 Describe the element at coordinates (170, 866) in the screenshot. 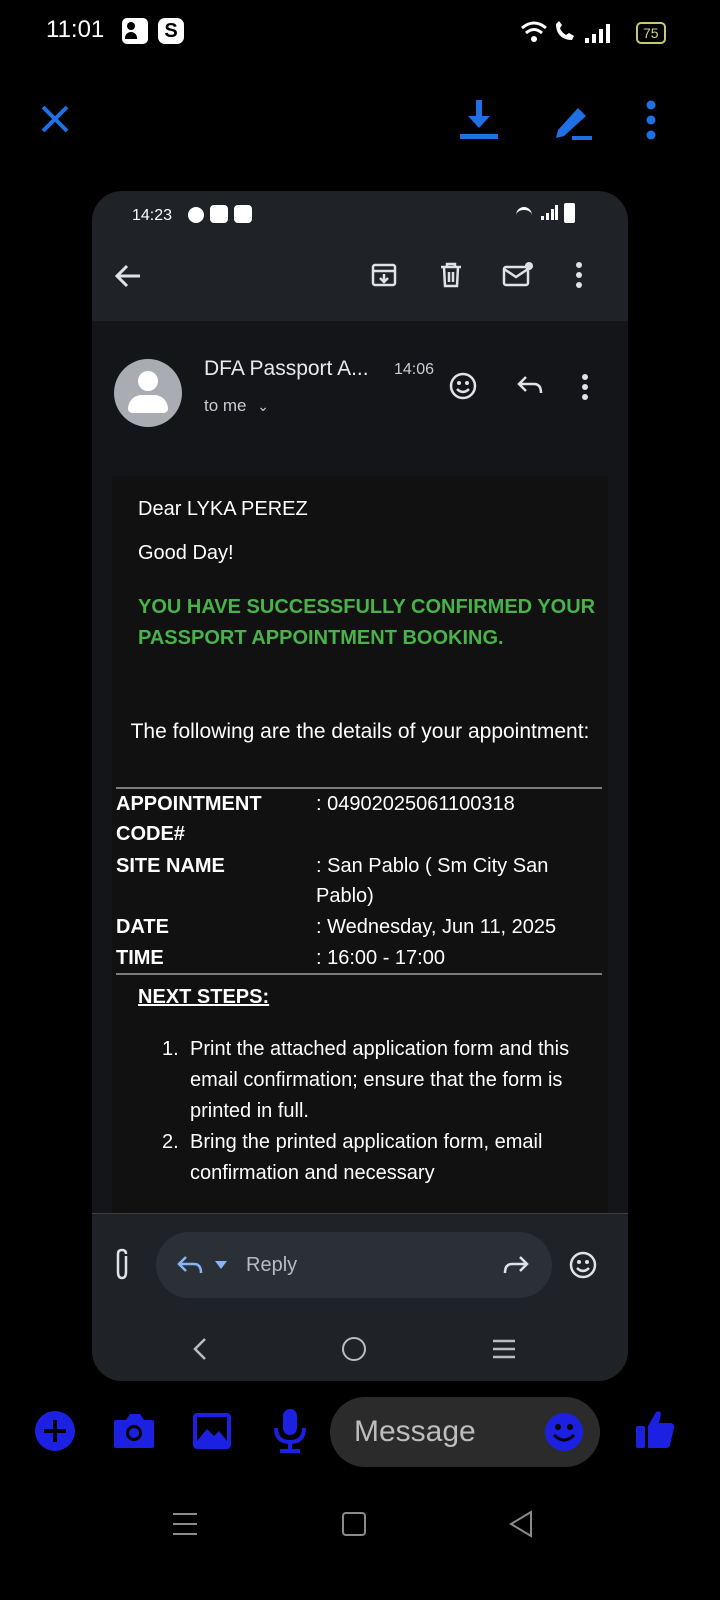

I see `detail-label: SITE NAME` at that location.